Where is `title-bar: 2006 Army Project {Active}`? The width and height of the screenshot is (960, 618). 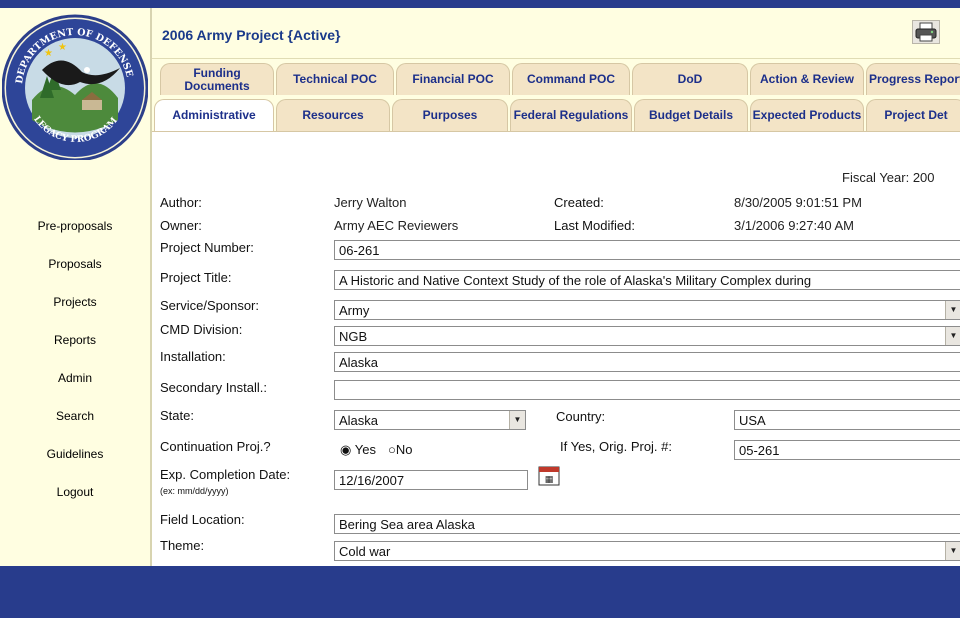 title-bar: 2006 Army Project {Active} is located at coordinates (556, 33).